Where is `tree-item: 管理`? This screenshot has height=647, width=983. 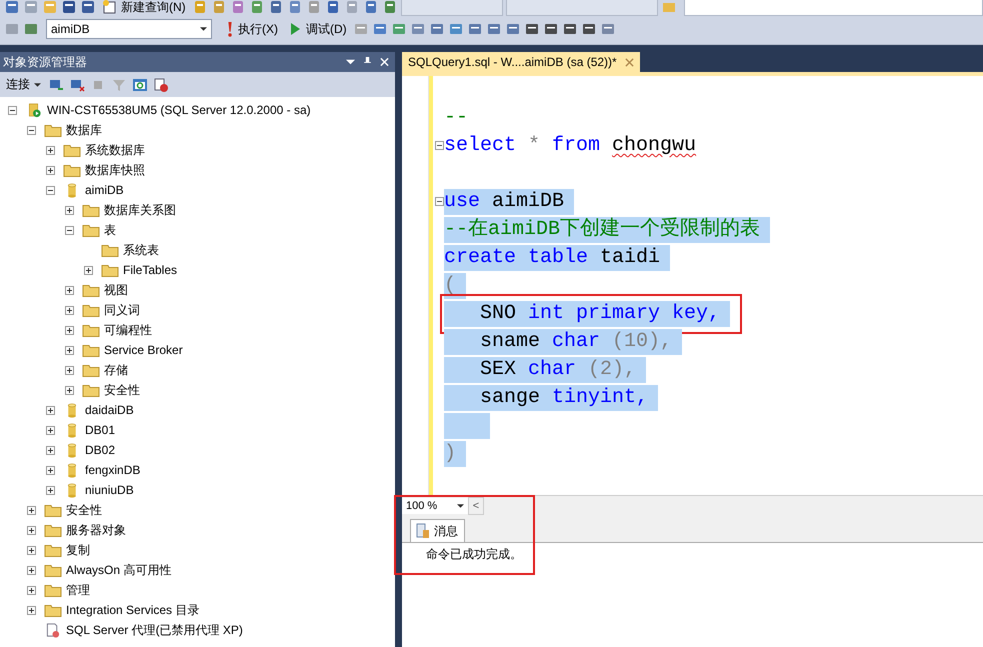 tree-item: 管理 is located at coordinates (78, 590).